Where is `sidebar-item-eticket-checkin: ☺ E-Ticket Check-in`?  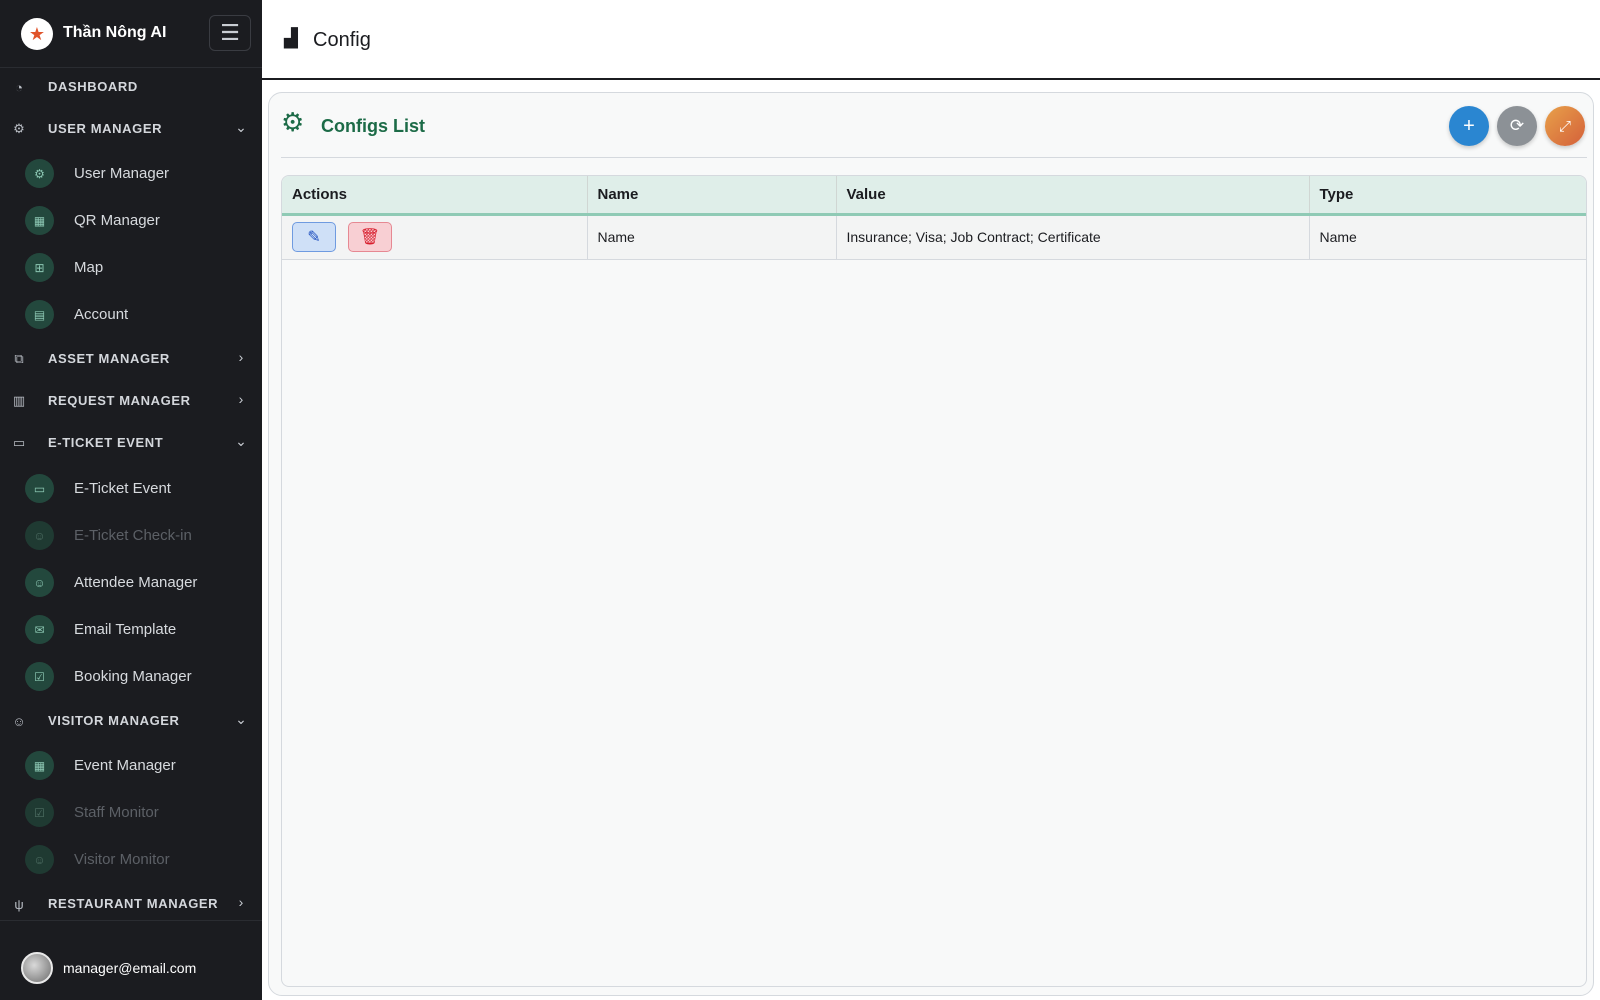
sidebar-item-eticket-checkin: ☺ E-Ticket Check-in is located at coordinates (131, 535).